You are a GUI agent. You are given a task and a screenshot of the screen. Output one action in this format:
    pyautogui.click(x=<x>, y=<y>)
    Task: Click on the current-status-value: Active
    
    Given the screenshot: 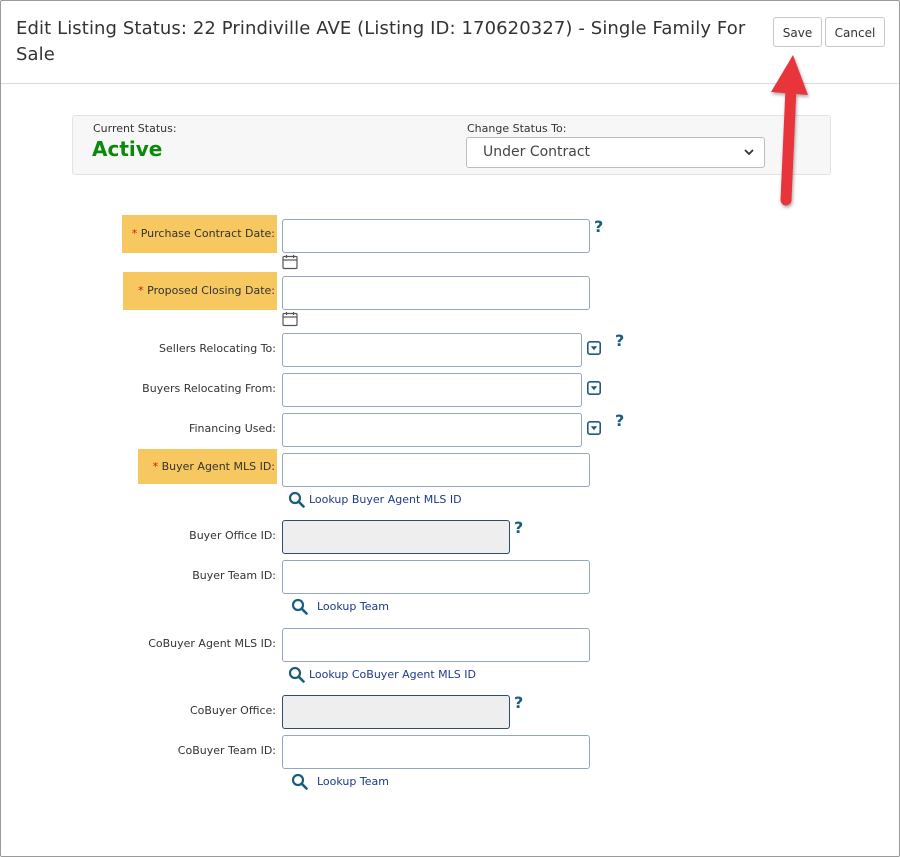 What is the action you would take?
    pyautogui.click(x=127, y=149)
    